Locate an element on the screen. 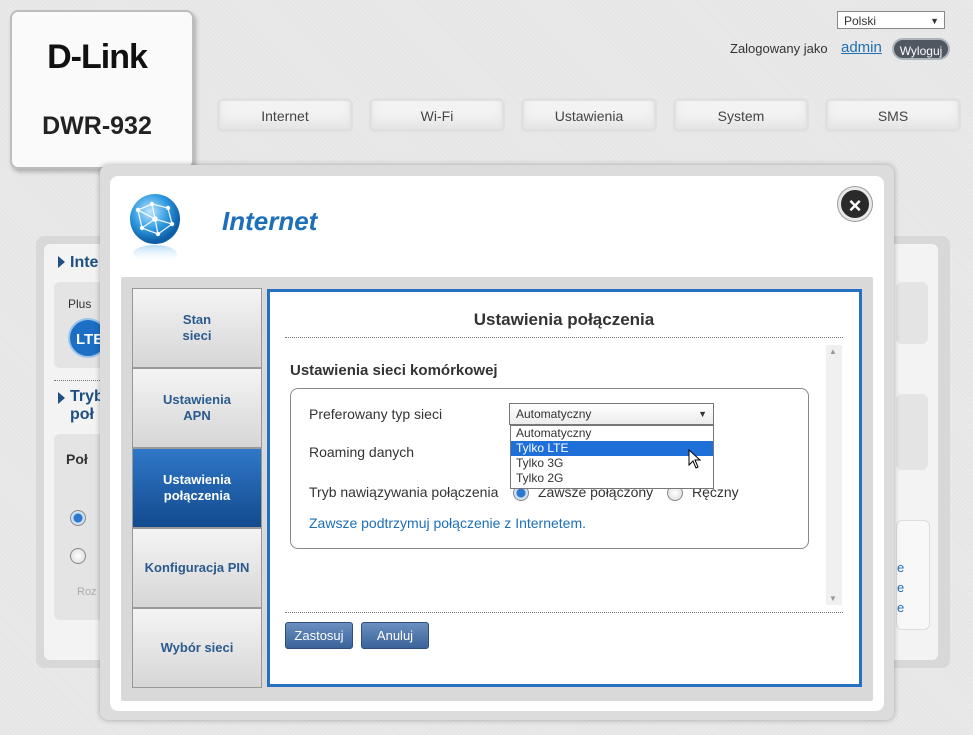 The width and height of the screenshot is (973, 735). background-plus-label: Plus is located at coordinates (80, 304).